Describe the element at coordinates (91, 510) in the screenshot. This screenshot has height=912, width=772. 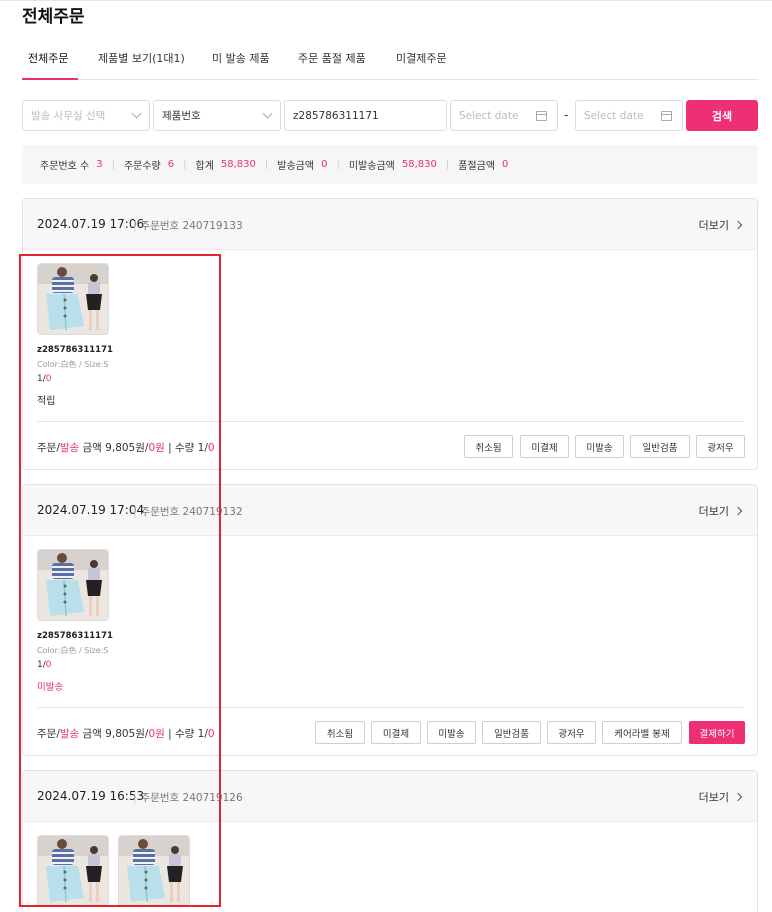
I see `order-date: 2024.07.19 17:04` at that location.